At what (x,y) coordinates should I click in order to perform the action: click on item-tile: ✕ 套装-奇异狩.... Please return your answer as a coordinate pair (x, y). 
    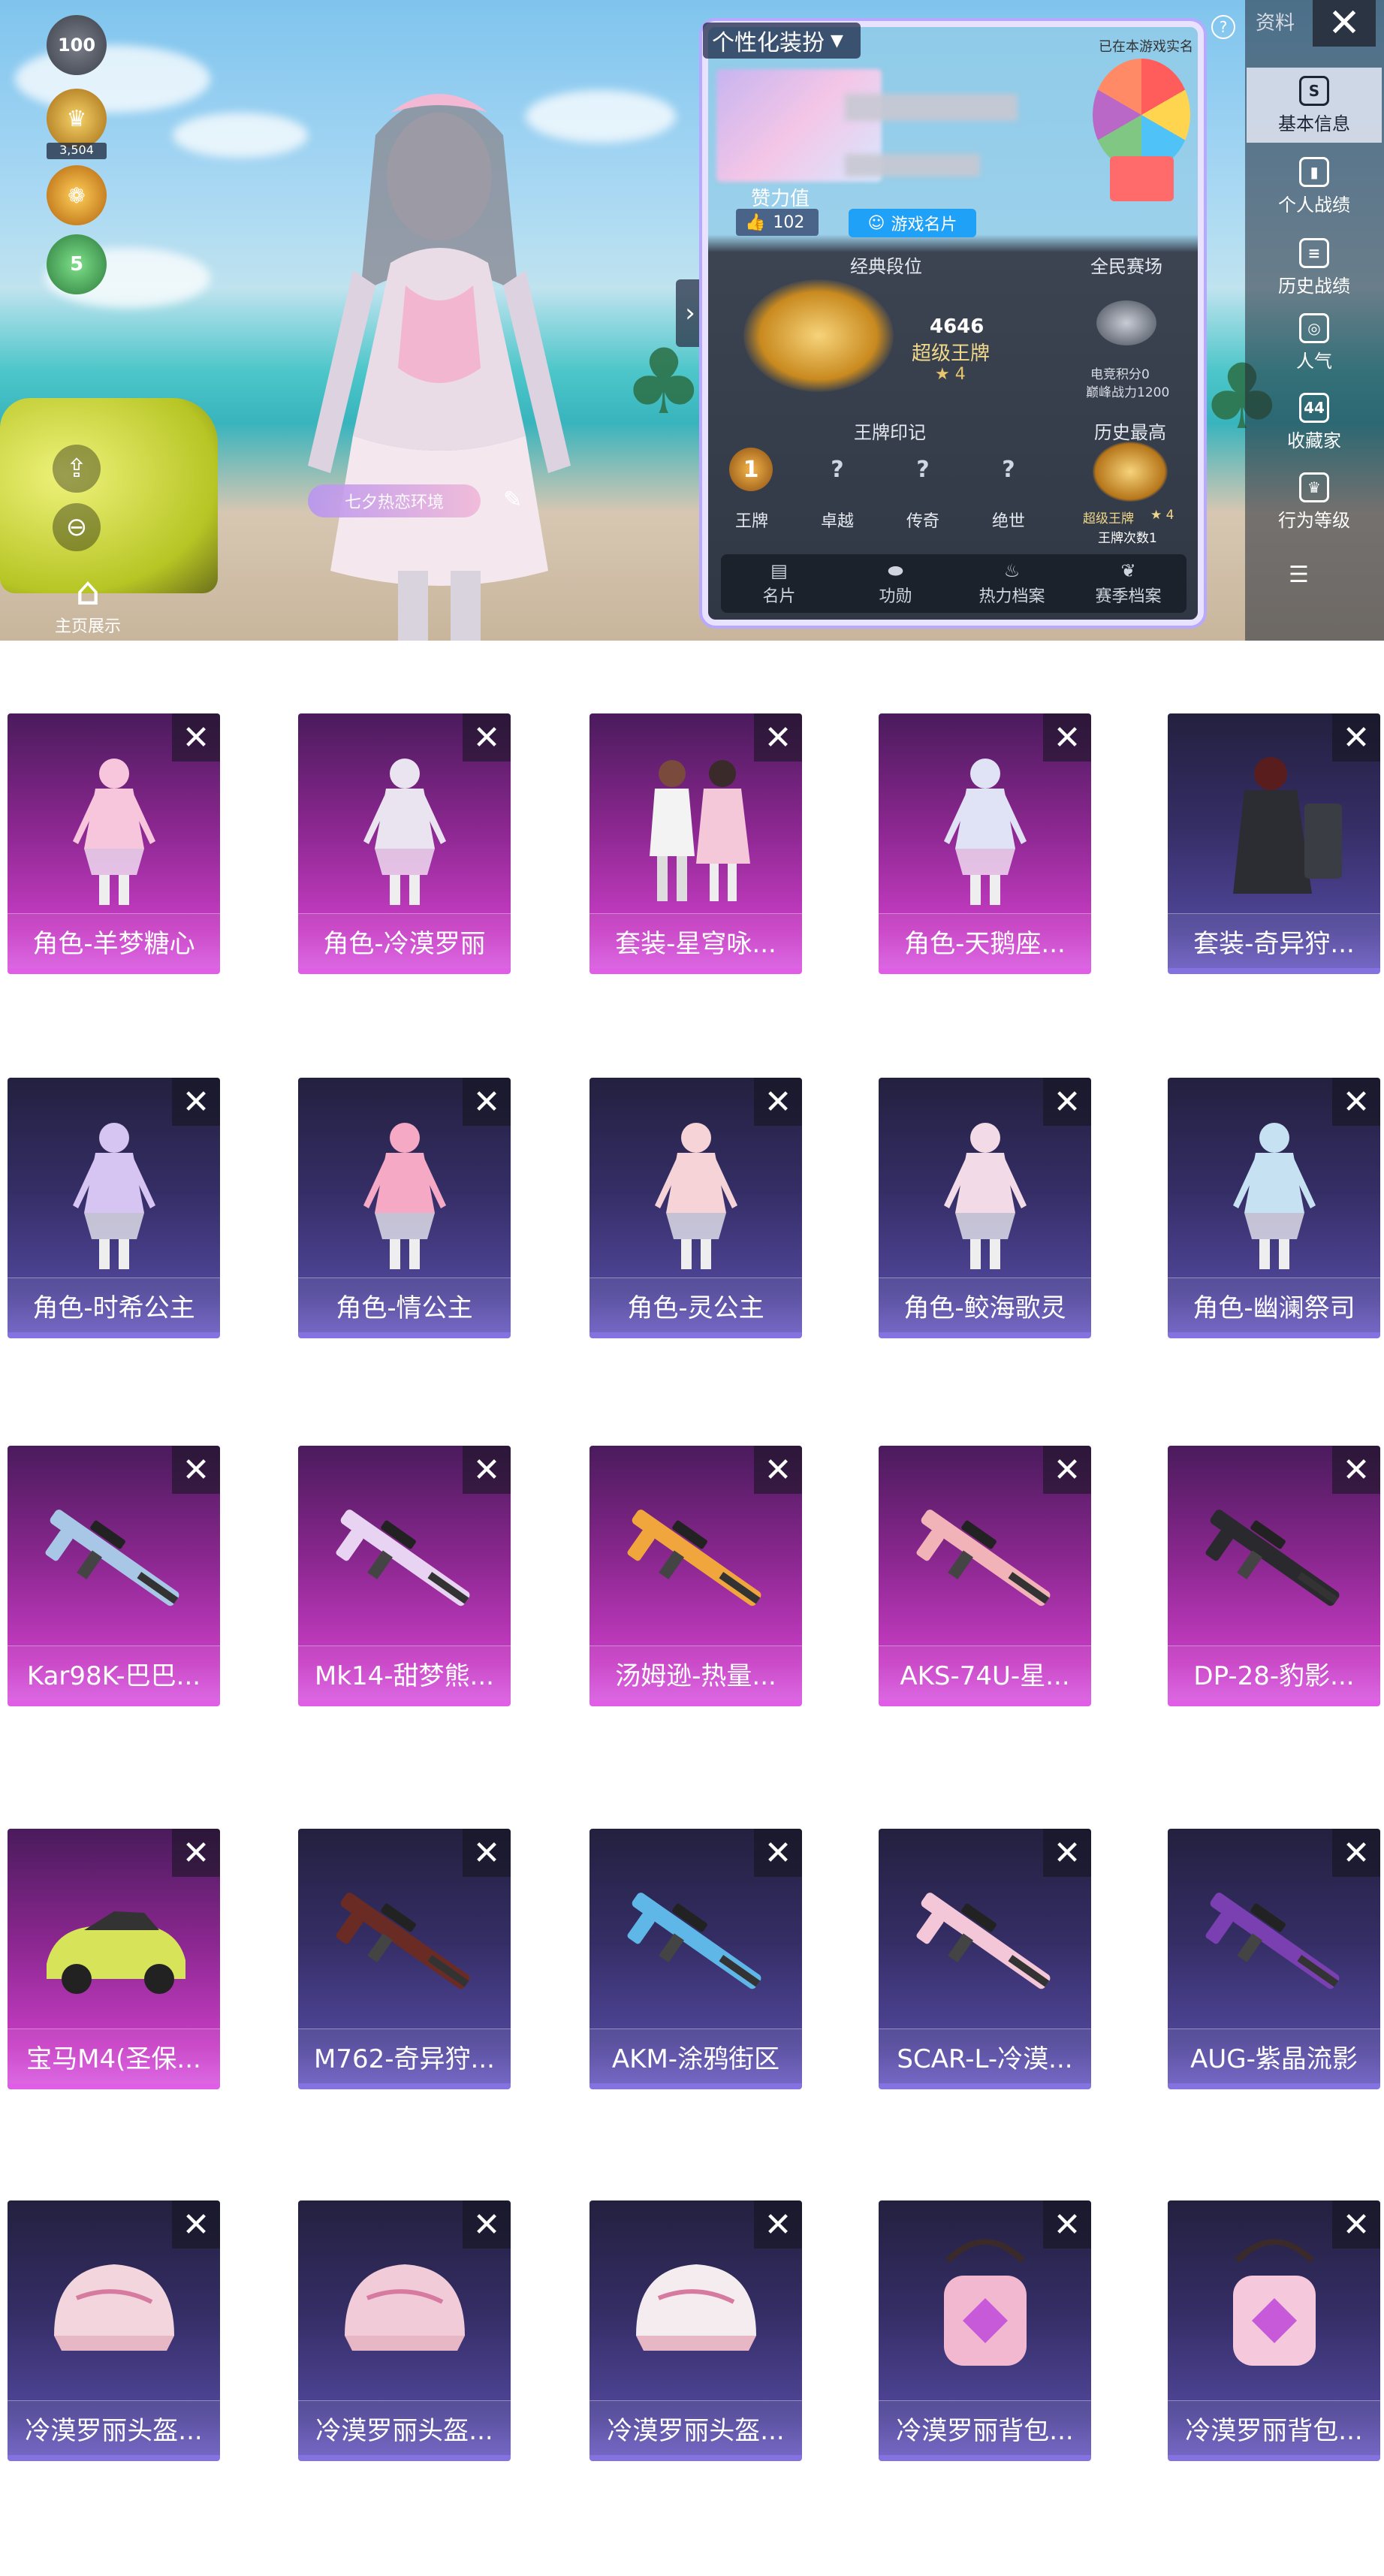
    Looking at the image, I should click on (1274, 843).